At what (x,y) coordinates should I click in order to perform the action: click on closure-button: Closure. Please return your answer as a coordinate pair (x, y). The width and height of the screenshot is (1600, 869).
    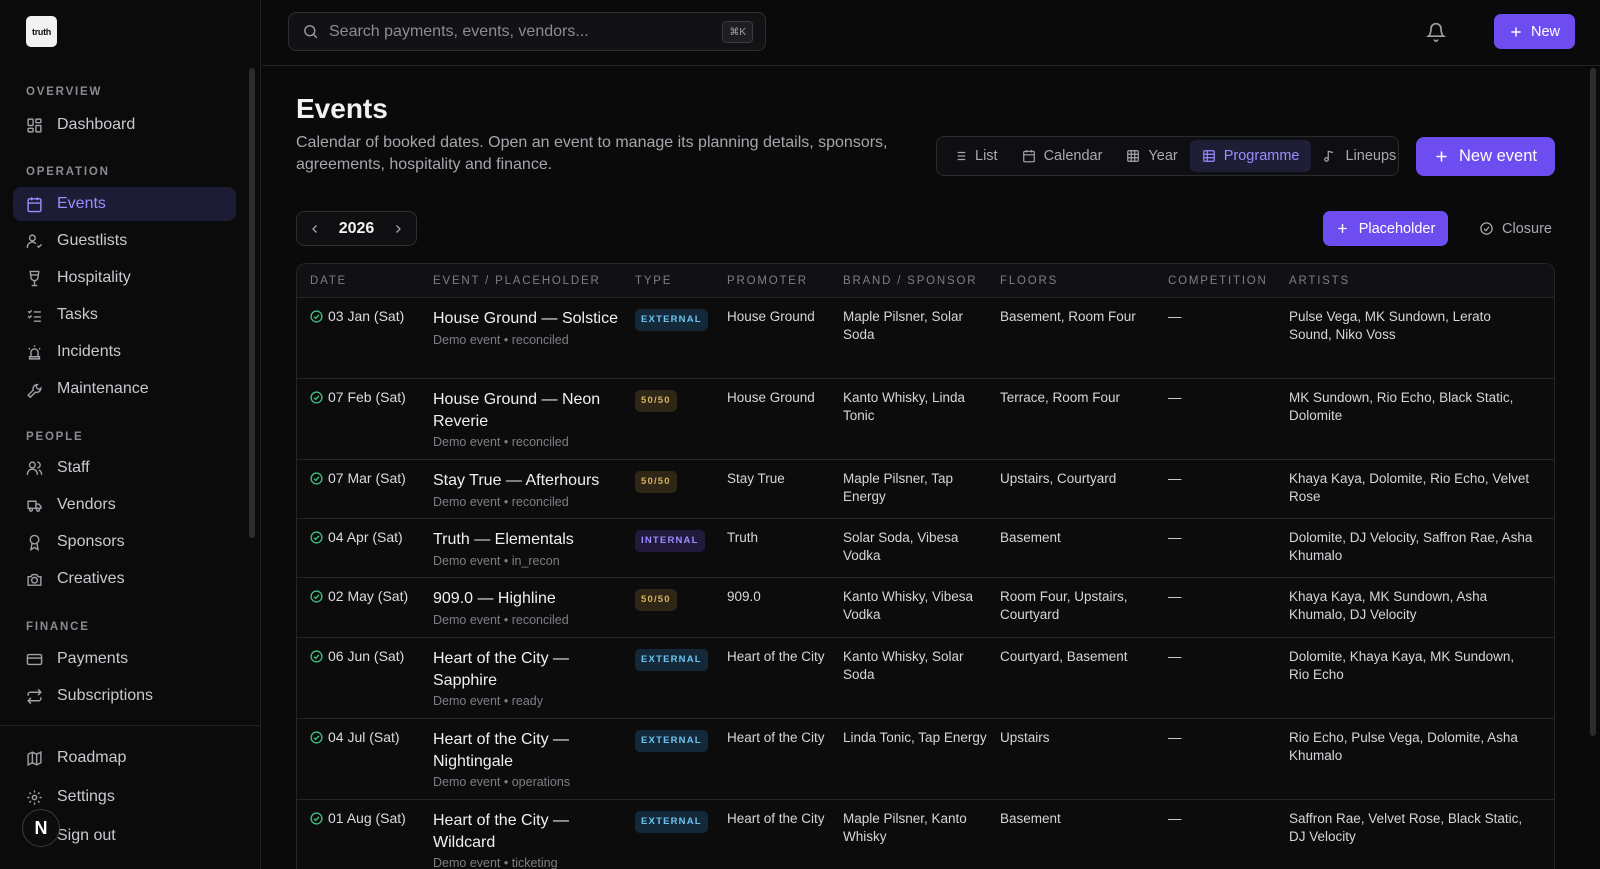
    Looking at the image, I should click on (1515, 228).